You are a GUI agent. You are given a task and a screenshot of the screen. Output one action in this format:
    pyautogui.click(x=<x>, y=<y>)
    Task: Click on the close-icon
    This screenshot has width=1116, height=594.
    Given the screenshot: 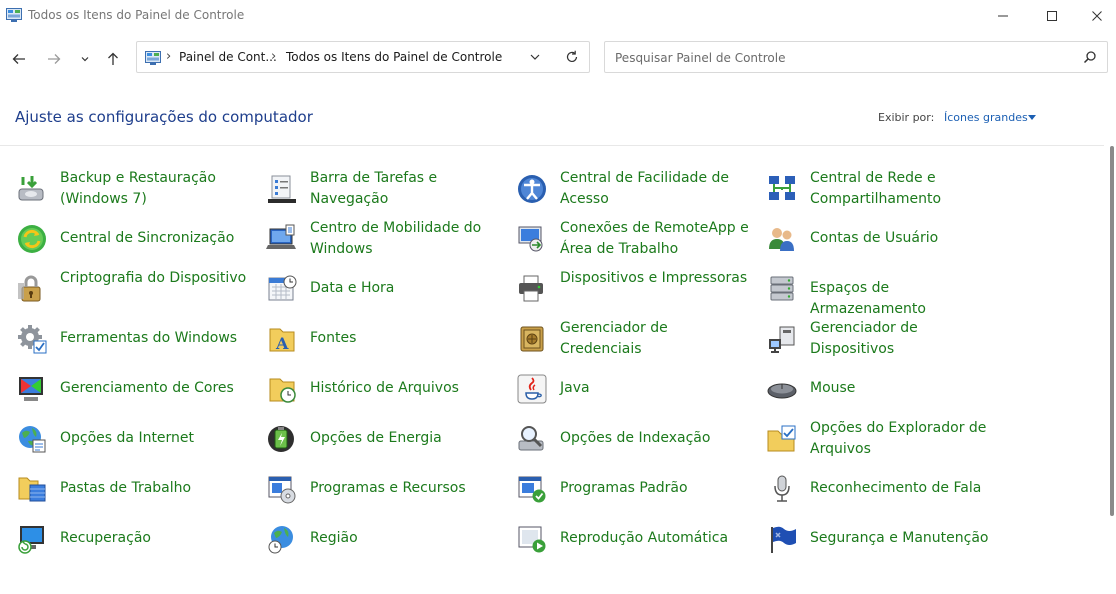 What is the action you would take?
    pyautogui.click(x=1097, y=16)
    